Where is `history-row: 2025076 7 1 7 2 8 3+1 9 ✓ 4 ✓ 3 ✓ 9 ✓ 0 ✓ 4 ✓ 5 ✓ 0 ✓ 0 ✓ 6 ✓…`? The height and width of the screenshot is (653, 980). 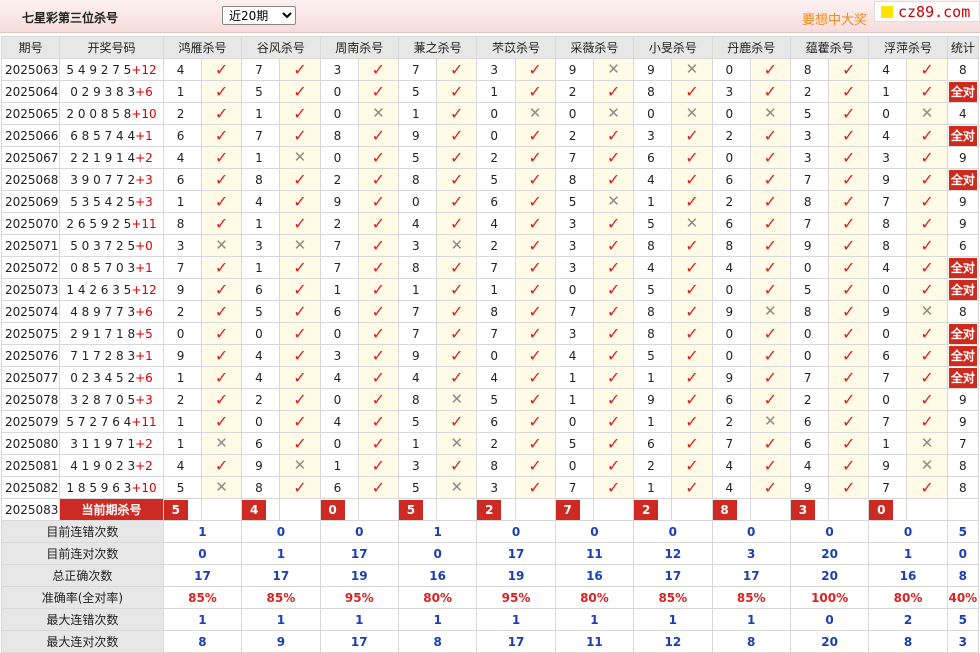
history-row: 2025076 7 1 7 2 8 3+1 9 ✓ 4 ✓ 3 ✓ 9 ✓ 0 ✓ 4 ✓ 5 ✓ 0 ✓ 0 ✓ 6 ✓… is located at coordinates (490, 355).